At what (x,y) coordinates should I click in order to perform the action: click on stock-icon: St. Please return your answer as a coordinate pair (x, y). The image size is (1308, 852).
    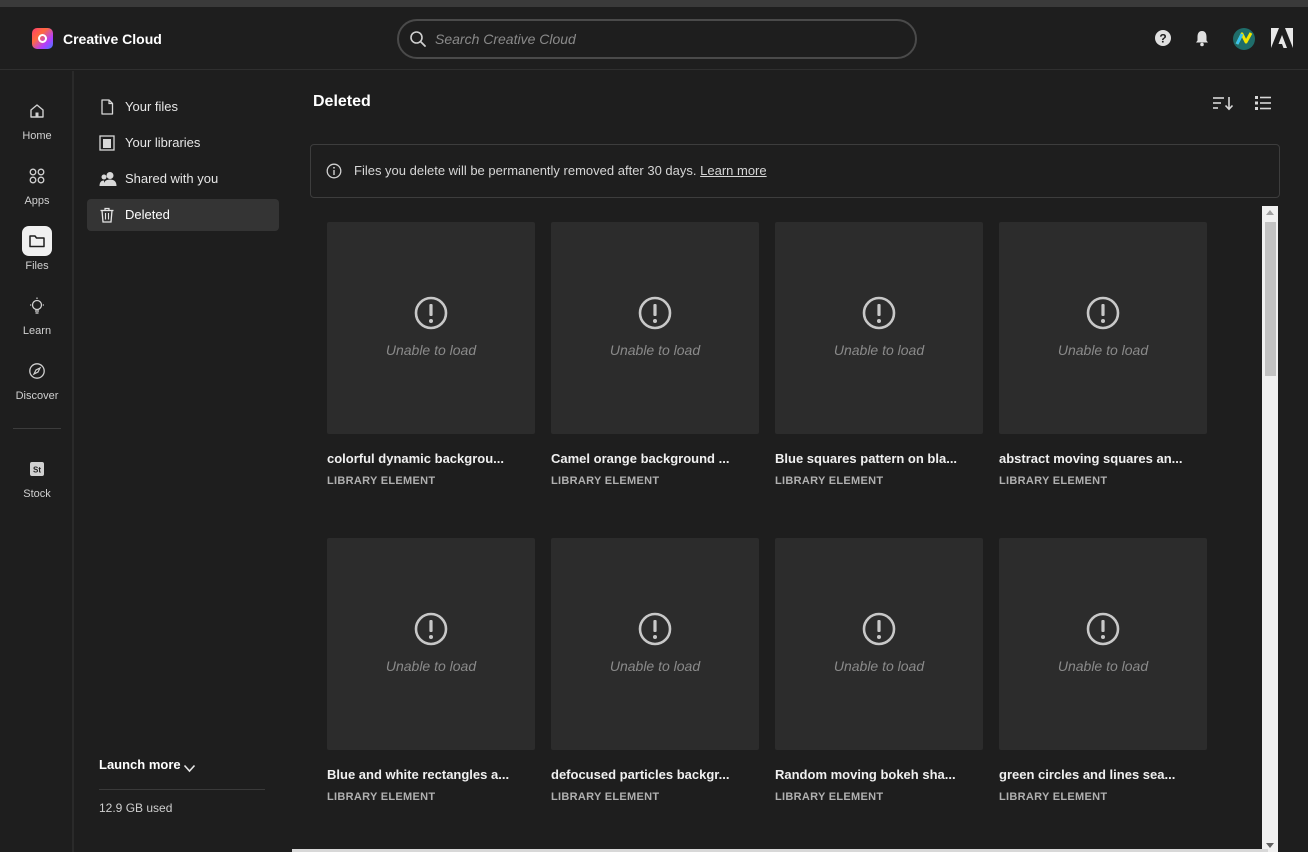
    Looking at the image, I should click on (37, 469).